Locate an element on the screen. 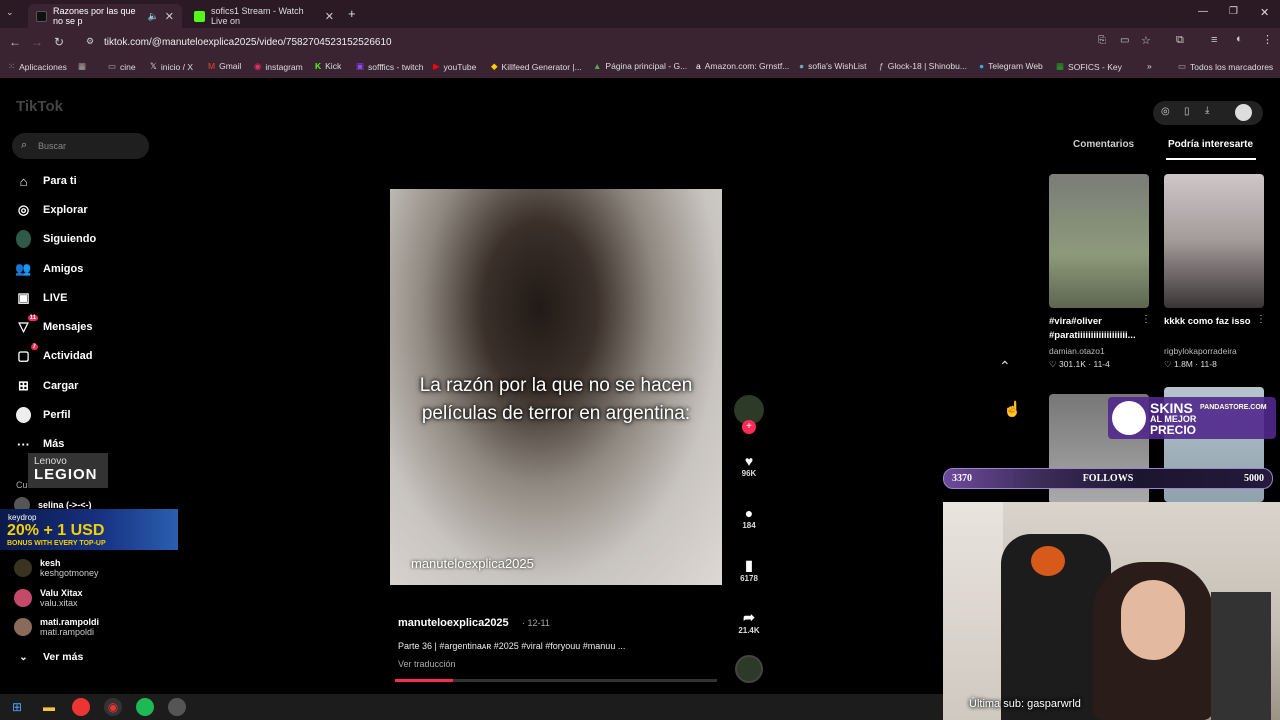 This screenshot has width=1280, height=720. more-bookmarks-icon: » is located at coordinates (1149, 66).